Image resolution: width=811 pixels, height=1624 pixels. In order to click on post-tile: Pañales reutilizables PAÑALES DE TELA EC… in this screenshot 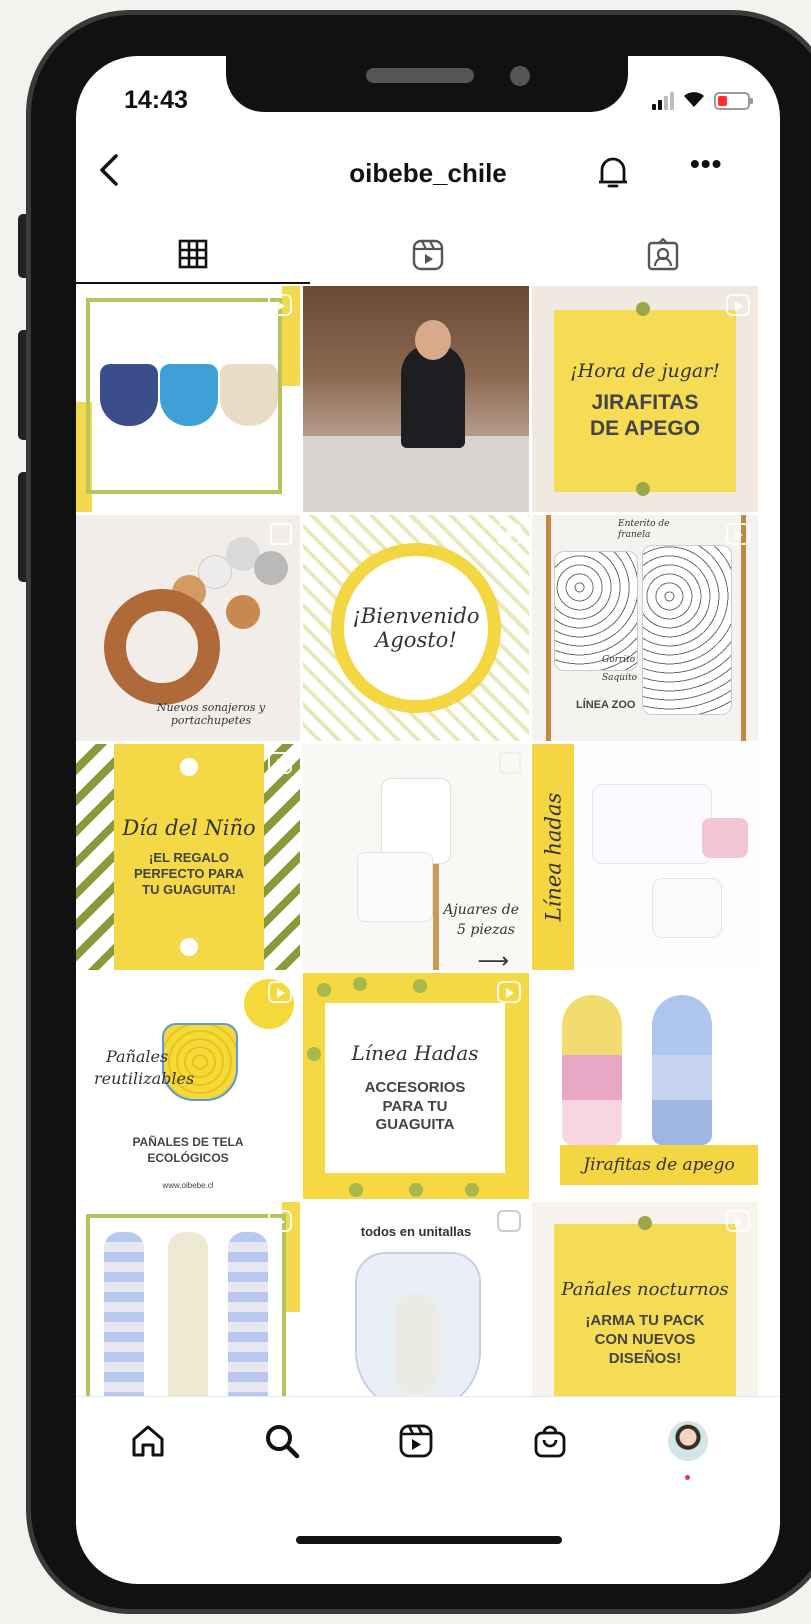, I will do `click(188, 1086)`.